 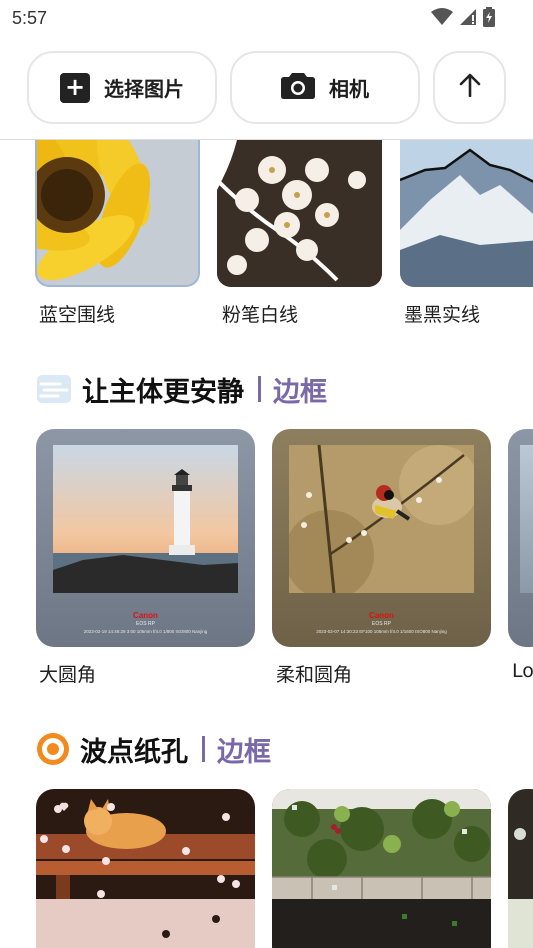 What do you see at coordinates (54, 389) in the screenshot?
I see `fog-icon` at bounding box center [54, 389].